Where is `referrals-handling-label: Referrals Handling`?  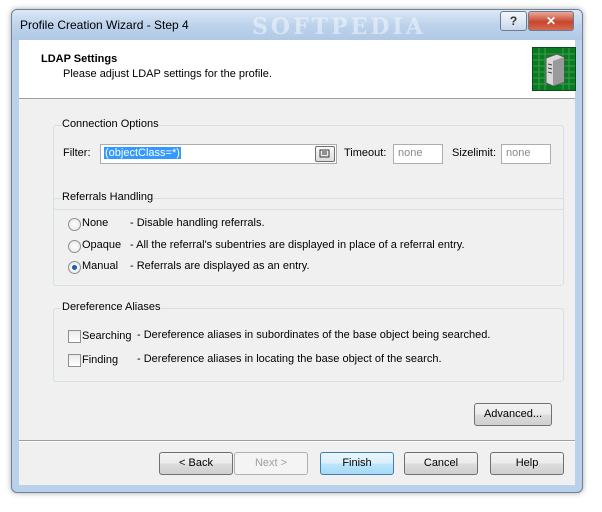
referrals-handling-label: Referrals Handling is located at coordinates (108, 197).